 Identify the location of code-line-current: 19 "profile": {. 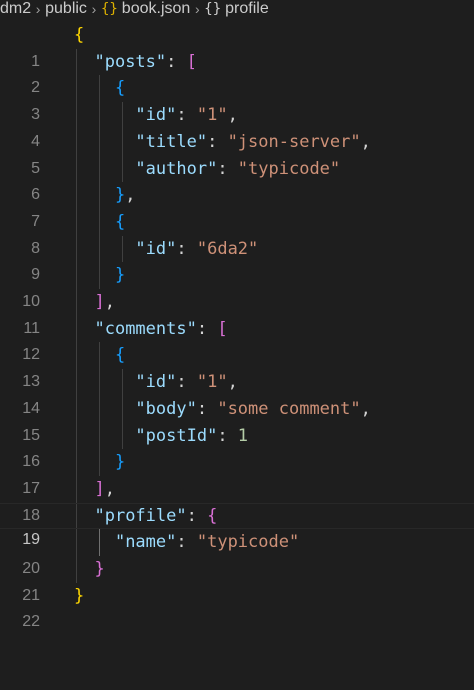
(237, 525).